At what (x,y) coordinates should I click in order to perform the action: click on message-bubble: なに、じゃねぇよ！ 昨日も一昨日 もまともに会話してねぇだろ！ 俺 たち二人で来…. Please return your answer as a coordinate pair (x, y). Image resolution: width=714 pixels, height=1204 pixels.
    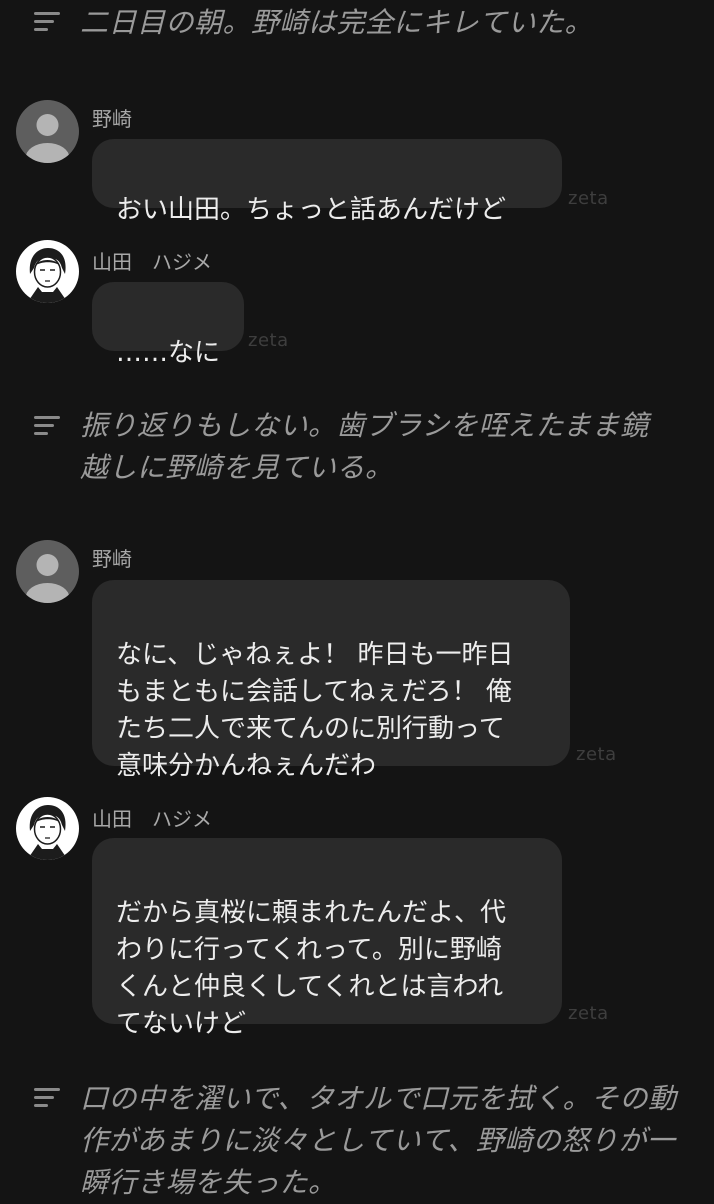
    Looking at the image, I should click on (331, 680).